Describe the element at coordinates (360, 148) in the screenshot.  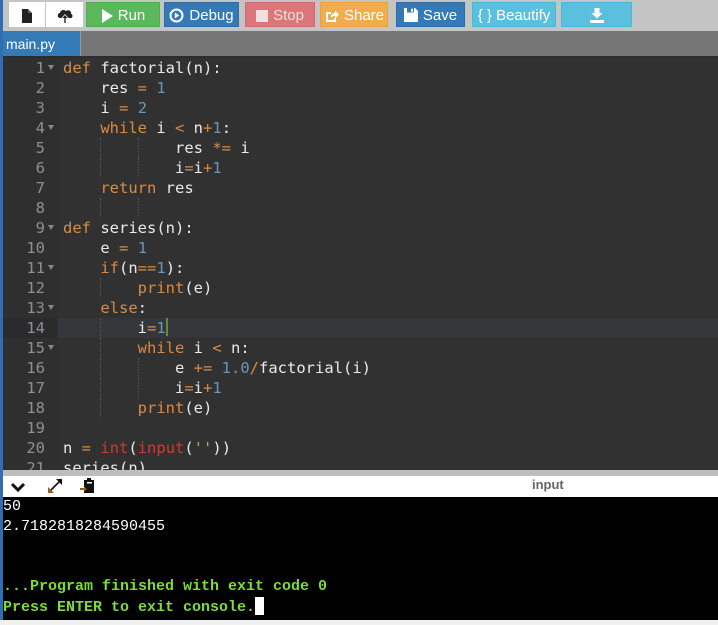
I see `code-line: 5 res *= i` at that location.